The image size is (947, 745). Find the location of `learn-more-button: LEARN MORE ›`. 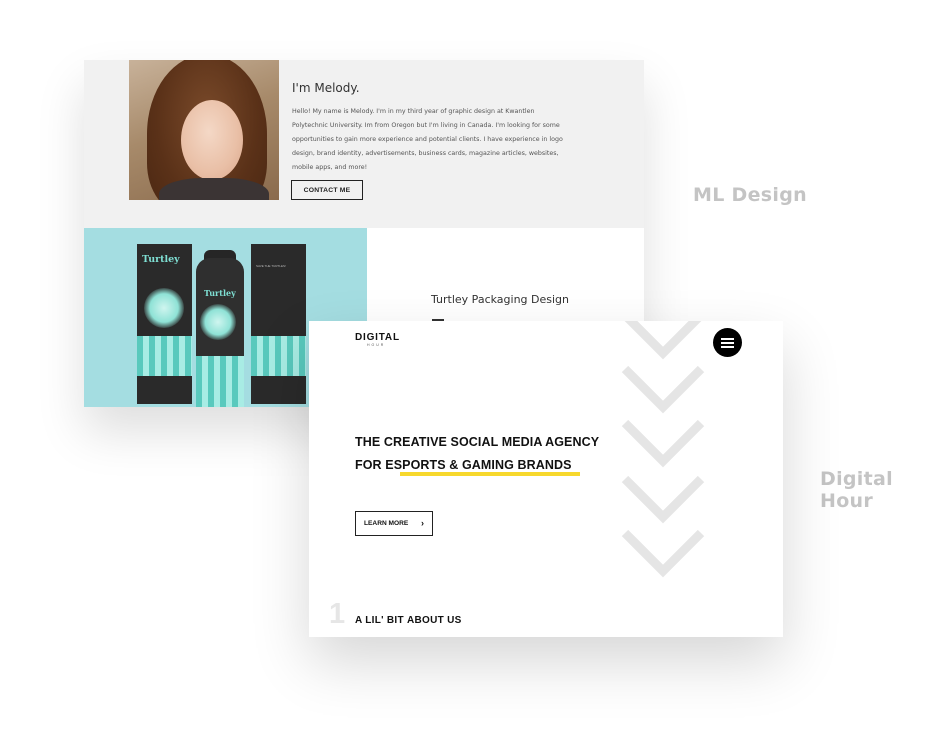

learn-more-button: LEARN MORE › is located at coordinates (394, 523).